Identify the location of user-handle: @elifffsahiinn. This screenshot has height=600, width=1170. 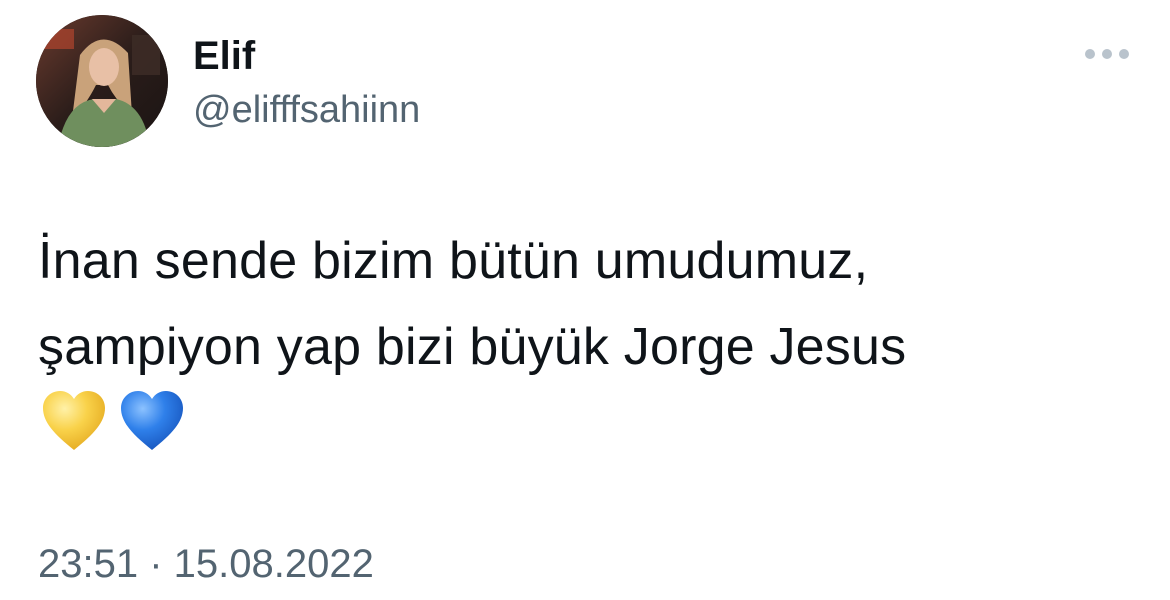
(306, 110).